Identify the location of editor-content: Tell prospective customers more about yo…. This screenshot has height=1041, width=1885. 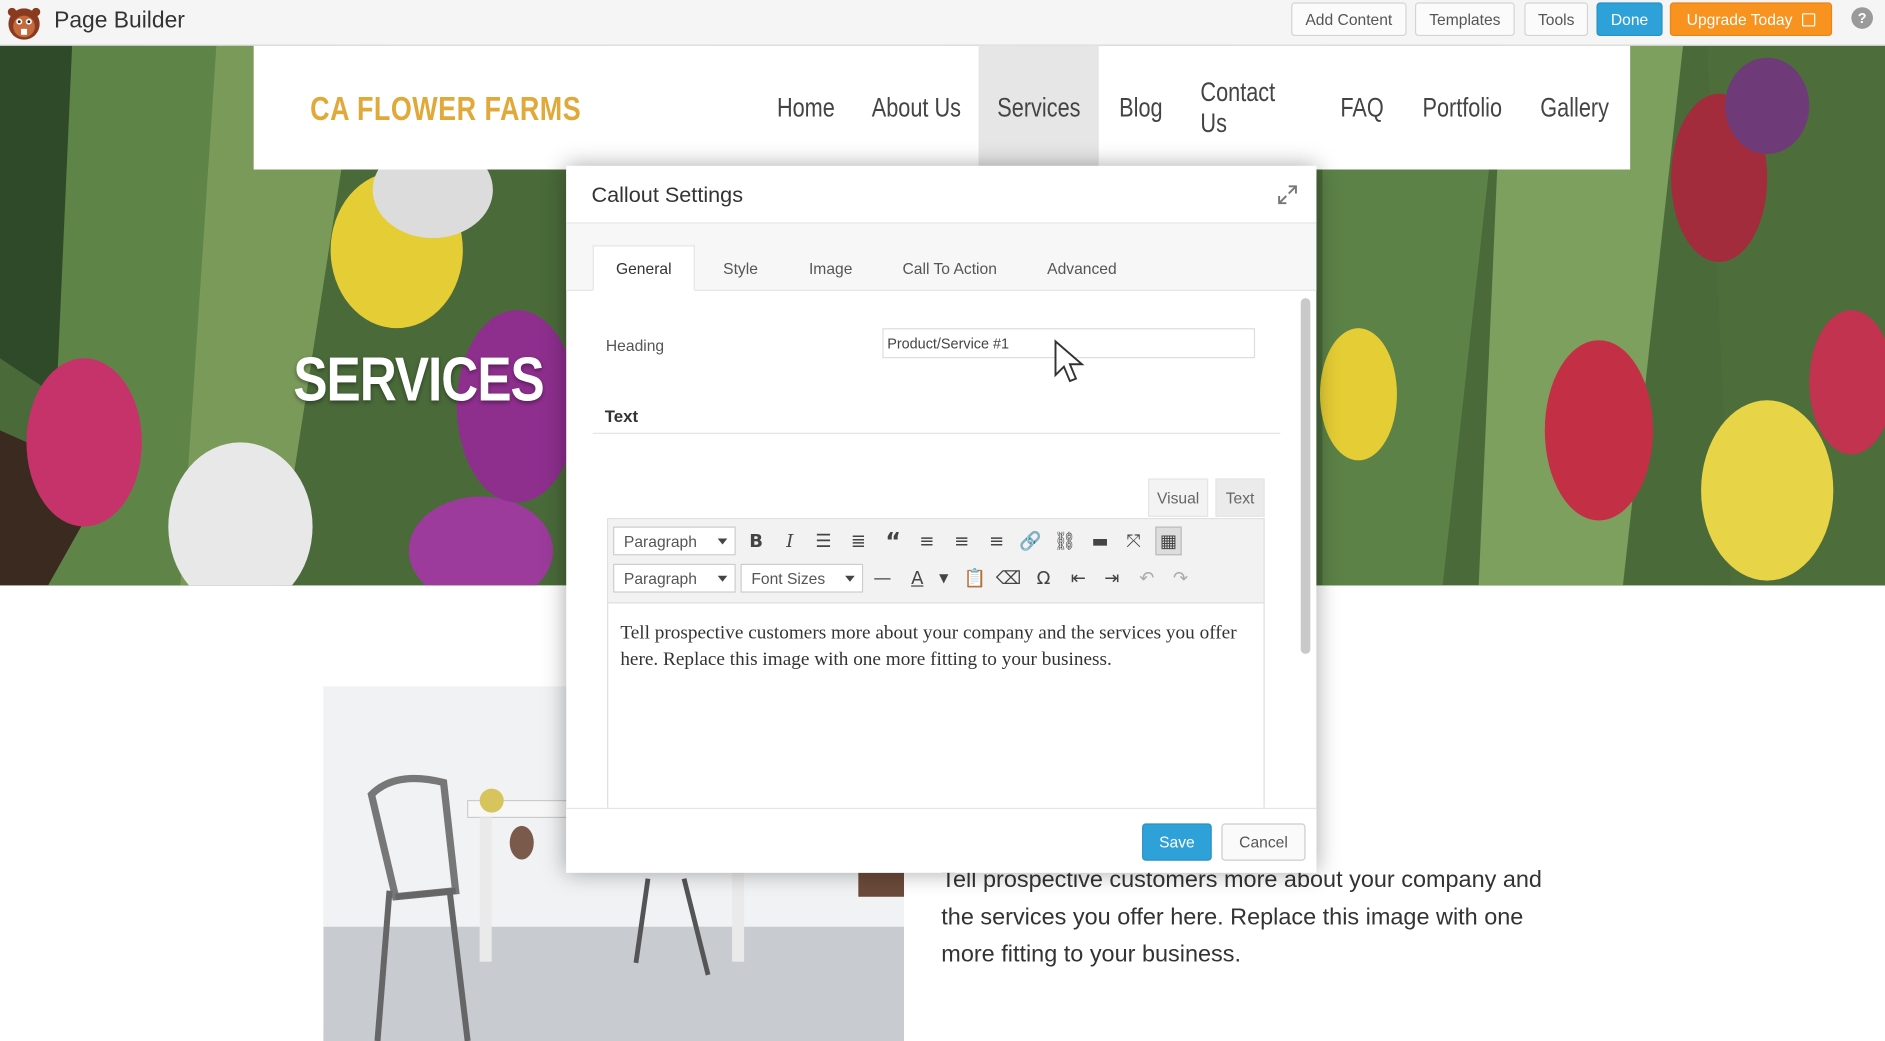
(935, 646).